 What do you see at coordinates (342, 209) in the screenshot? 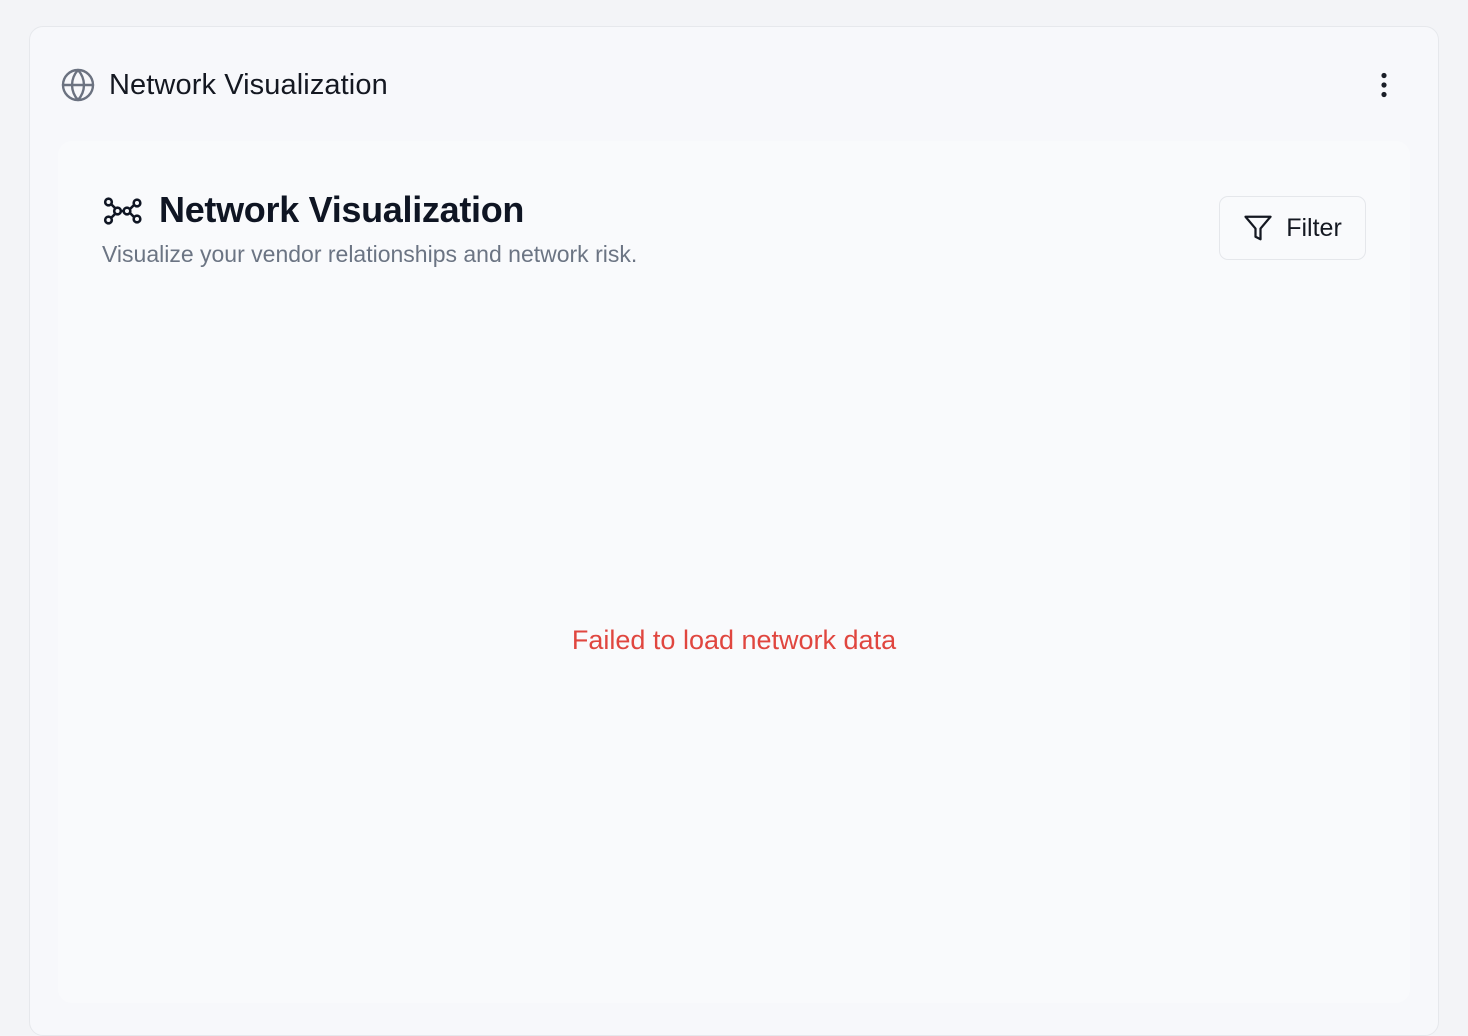
I see `panel-title: Network Visualization` at bounding box center [342, 209].